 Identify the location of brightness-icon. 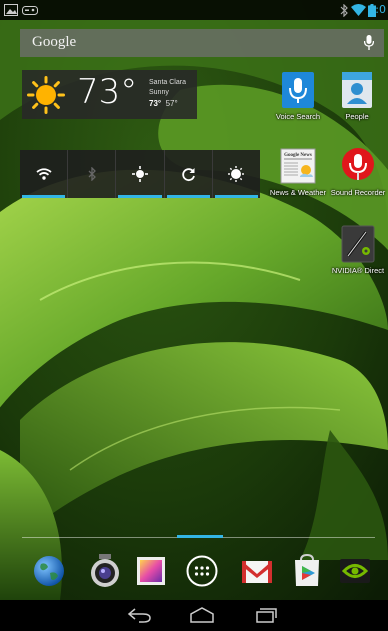
(236, 174).